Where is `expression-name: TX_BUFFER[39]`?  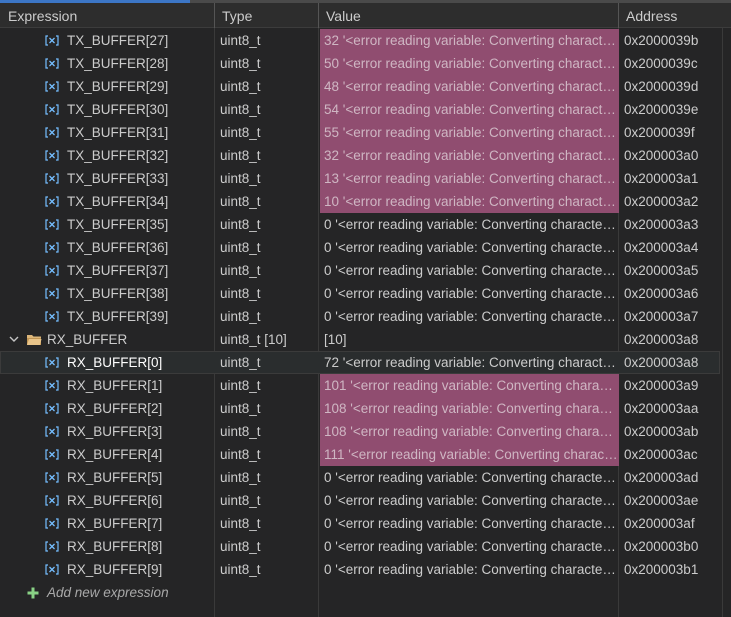
expression-name: TX_BUFFER[39] is located at coordinates (118, 316).